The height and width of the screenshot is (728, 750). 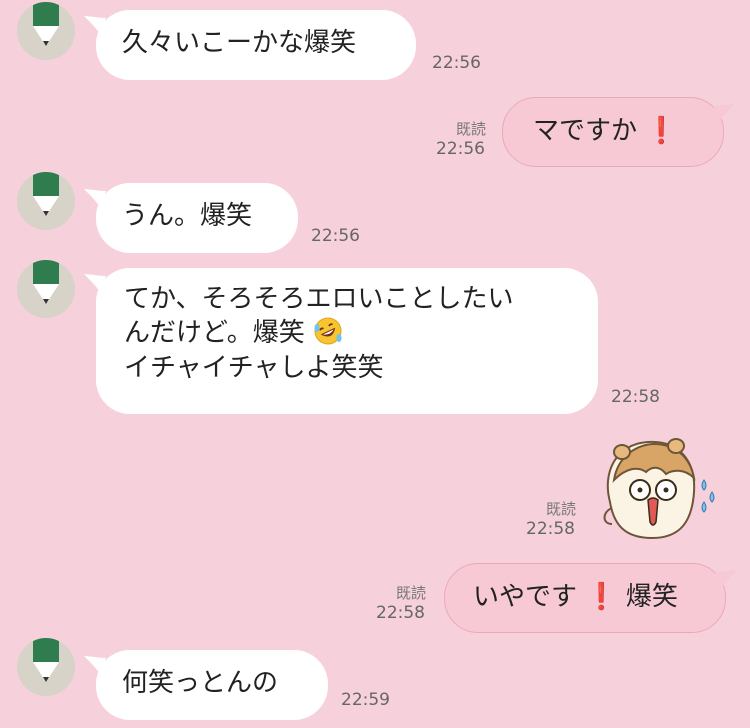 What do you see at coordinates (214, 333) in the screenshot?
I see `message-text-line: んだけど。爆笑` at bounding box center [214, 333].